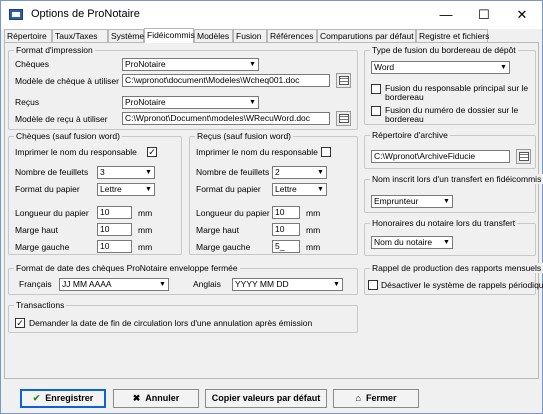 This screenshot has height=414, width=543. I want to click on recus-print-name-label: Imprimer le nom du responsable, so click(257, 152).